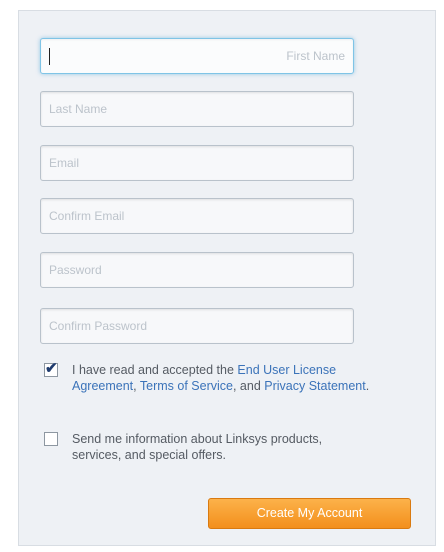 The height and width of the screenshot is (552, 444). I want to click on checkmark-icon: ✔, so click(51, 368).